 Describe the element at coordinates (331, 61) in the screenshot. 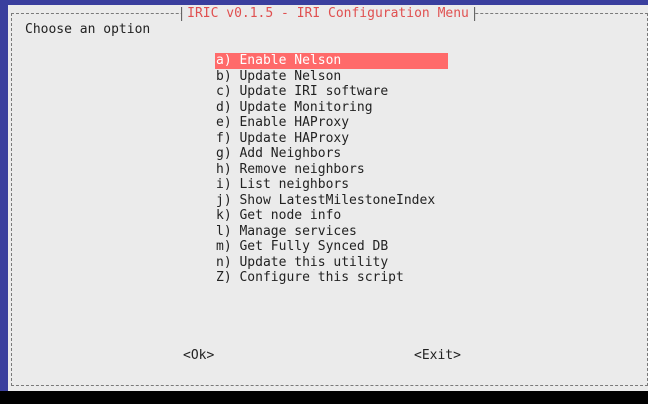

I see `menu-item-enable-nelson: a) Enable Nelson` at that location.